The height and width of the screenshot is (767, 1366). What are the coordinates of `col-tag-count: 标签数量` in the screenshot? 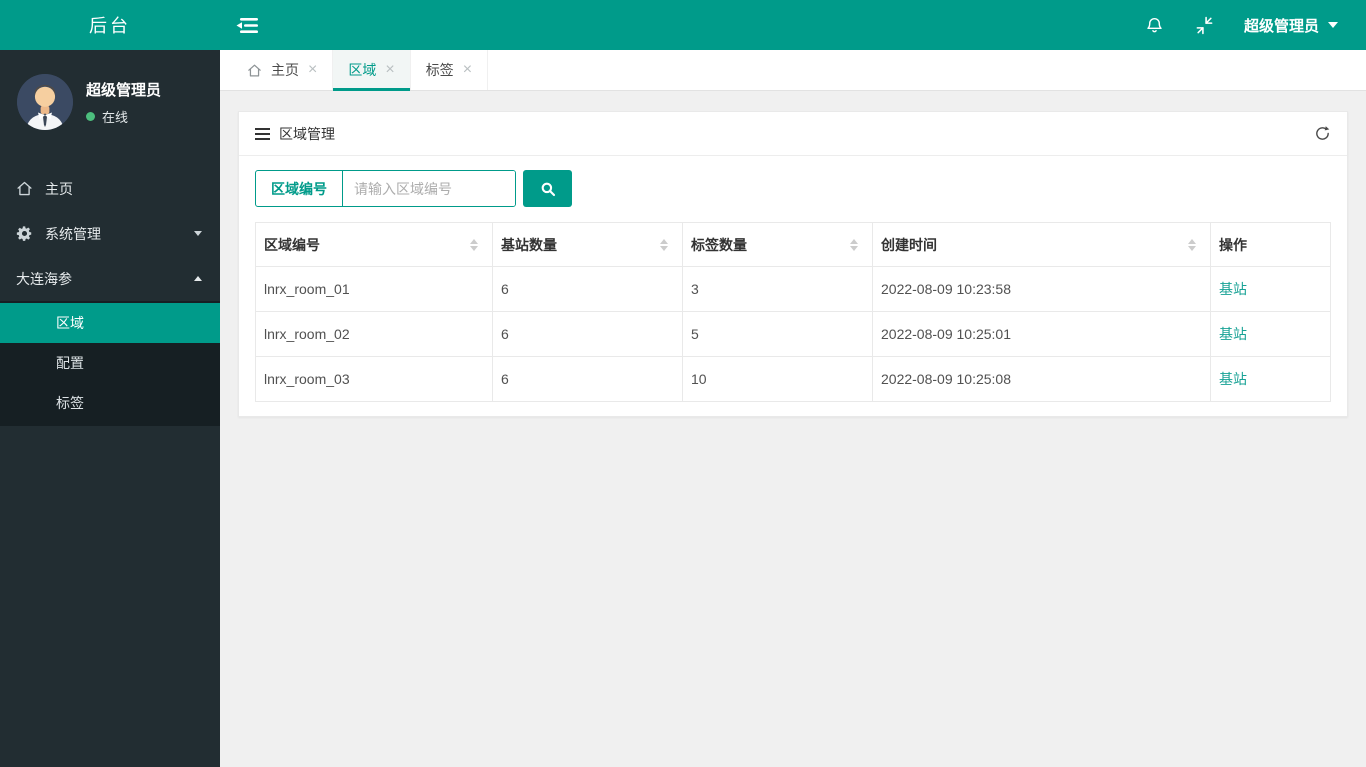 It's located at (777, 244).